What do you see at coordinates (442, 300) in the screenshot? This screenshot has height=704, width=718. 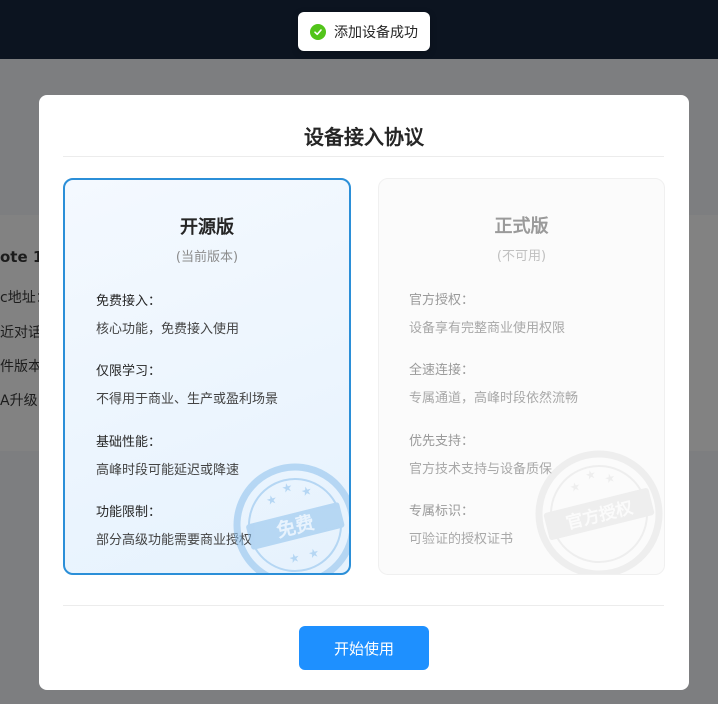 I see `feature-title: 官方授权：` at bounding box center [442, 300].